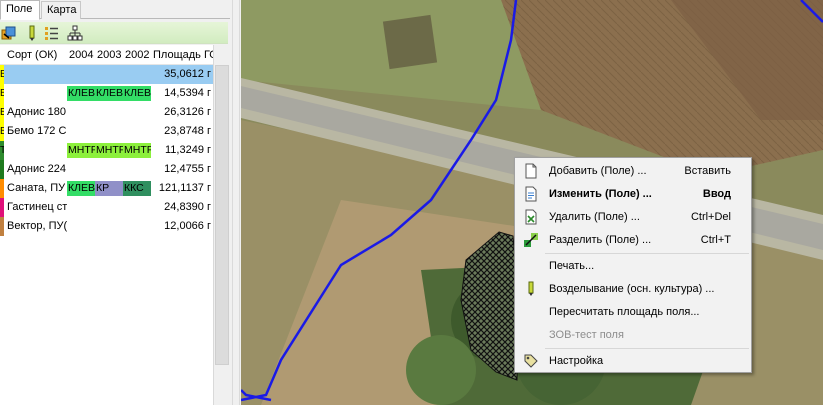 The image size is (823, 405). I want to click on table-row: В 35,0612 г, so click(106, 74).